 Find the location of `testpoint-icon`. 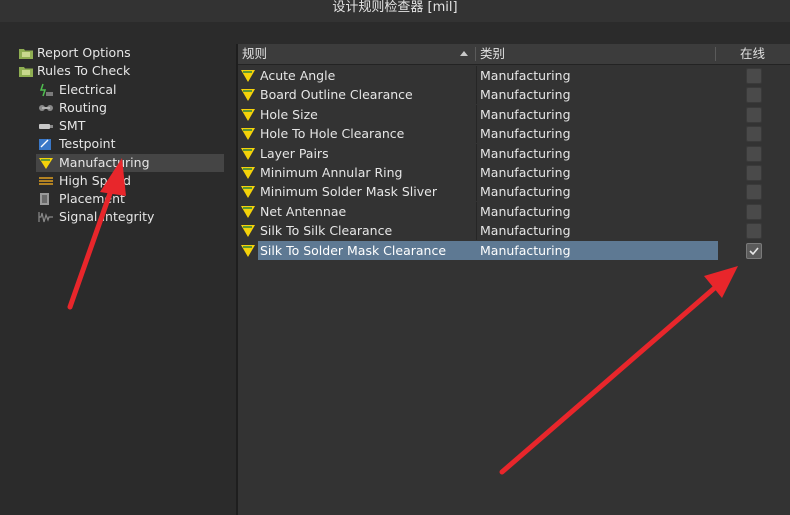

testpoint-icon is located at coordinates (45, 144).